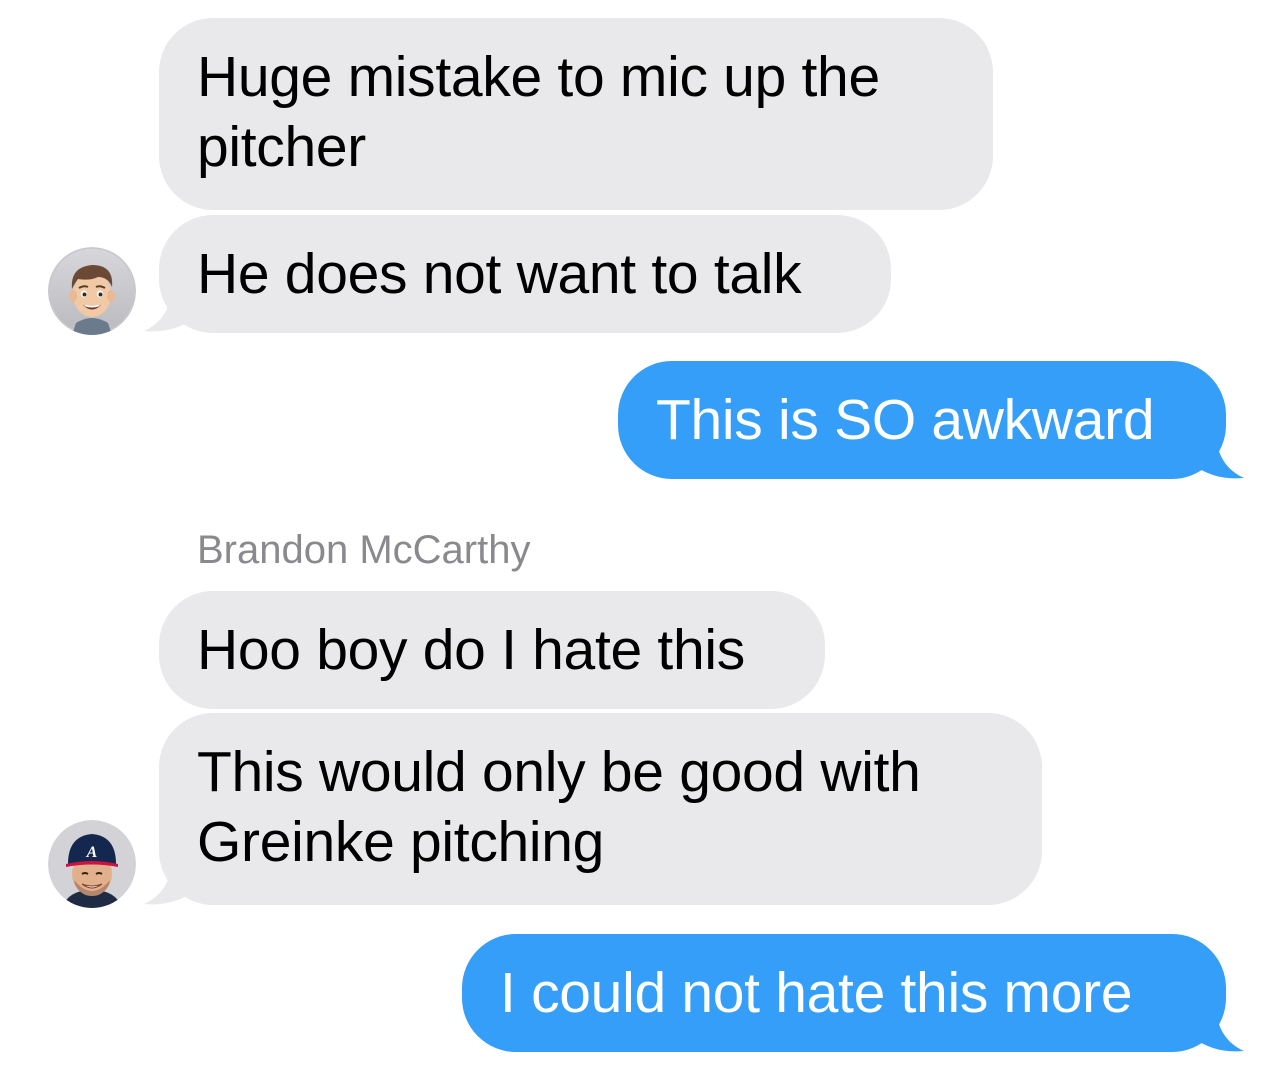 The image size is (1284, 1084). What do you see at coordinates (576, 114) in the screenshot?
I see `incoming-message: Huge mistake to mic up the pitcher` at bounding box center [576, 114].